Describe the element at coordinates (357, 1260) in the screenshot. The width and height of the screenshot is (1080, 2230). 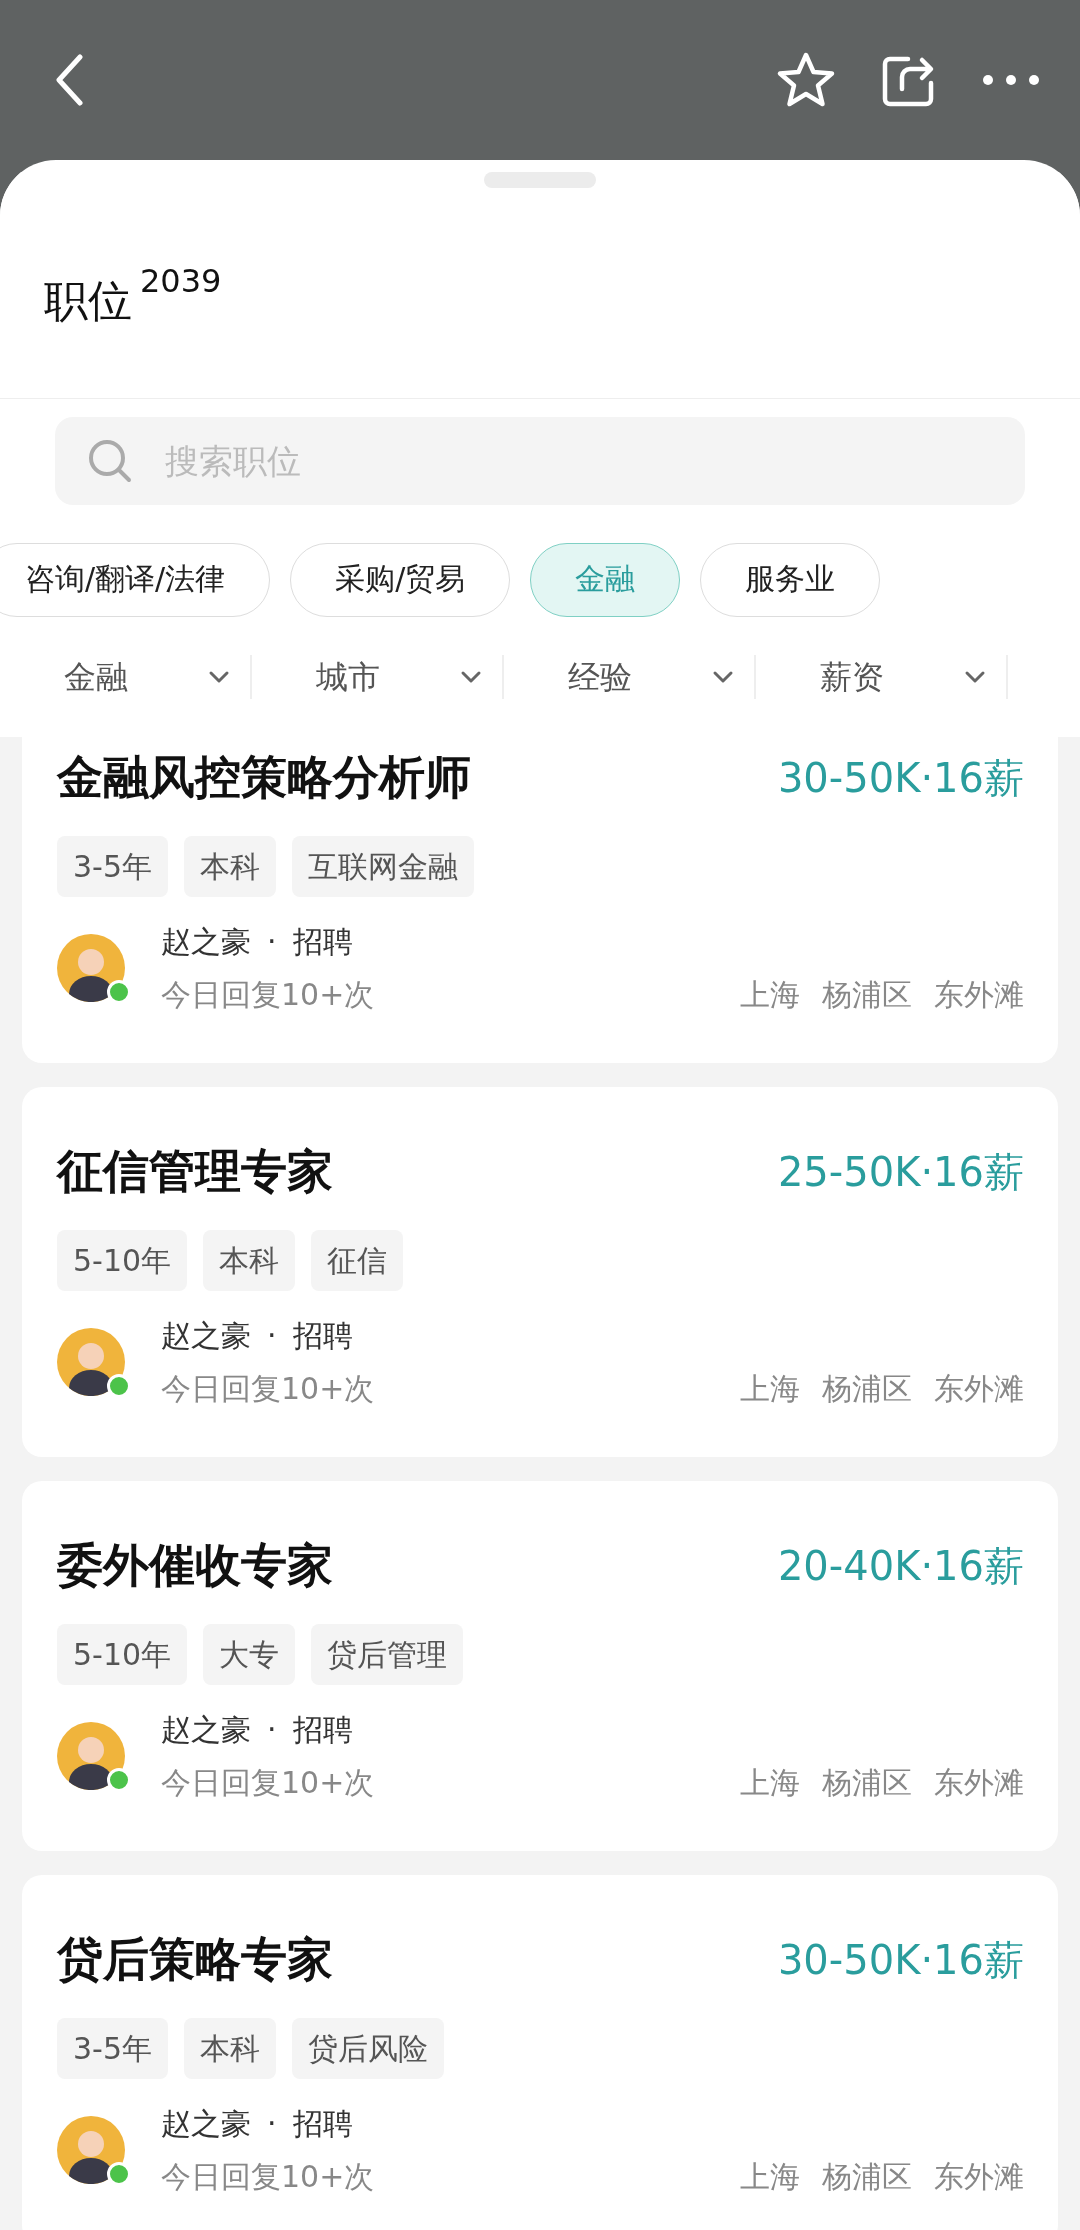
I see `job-tag: 征信` at that location.